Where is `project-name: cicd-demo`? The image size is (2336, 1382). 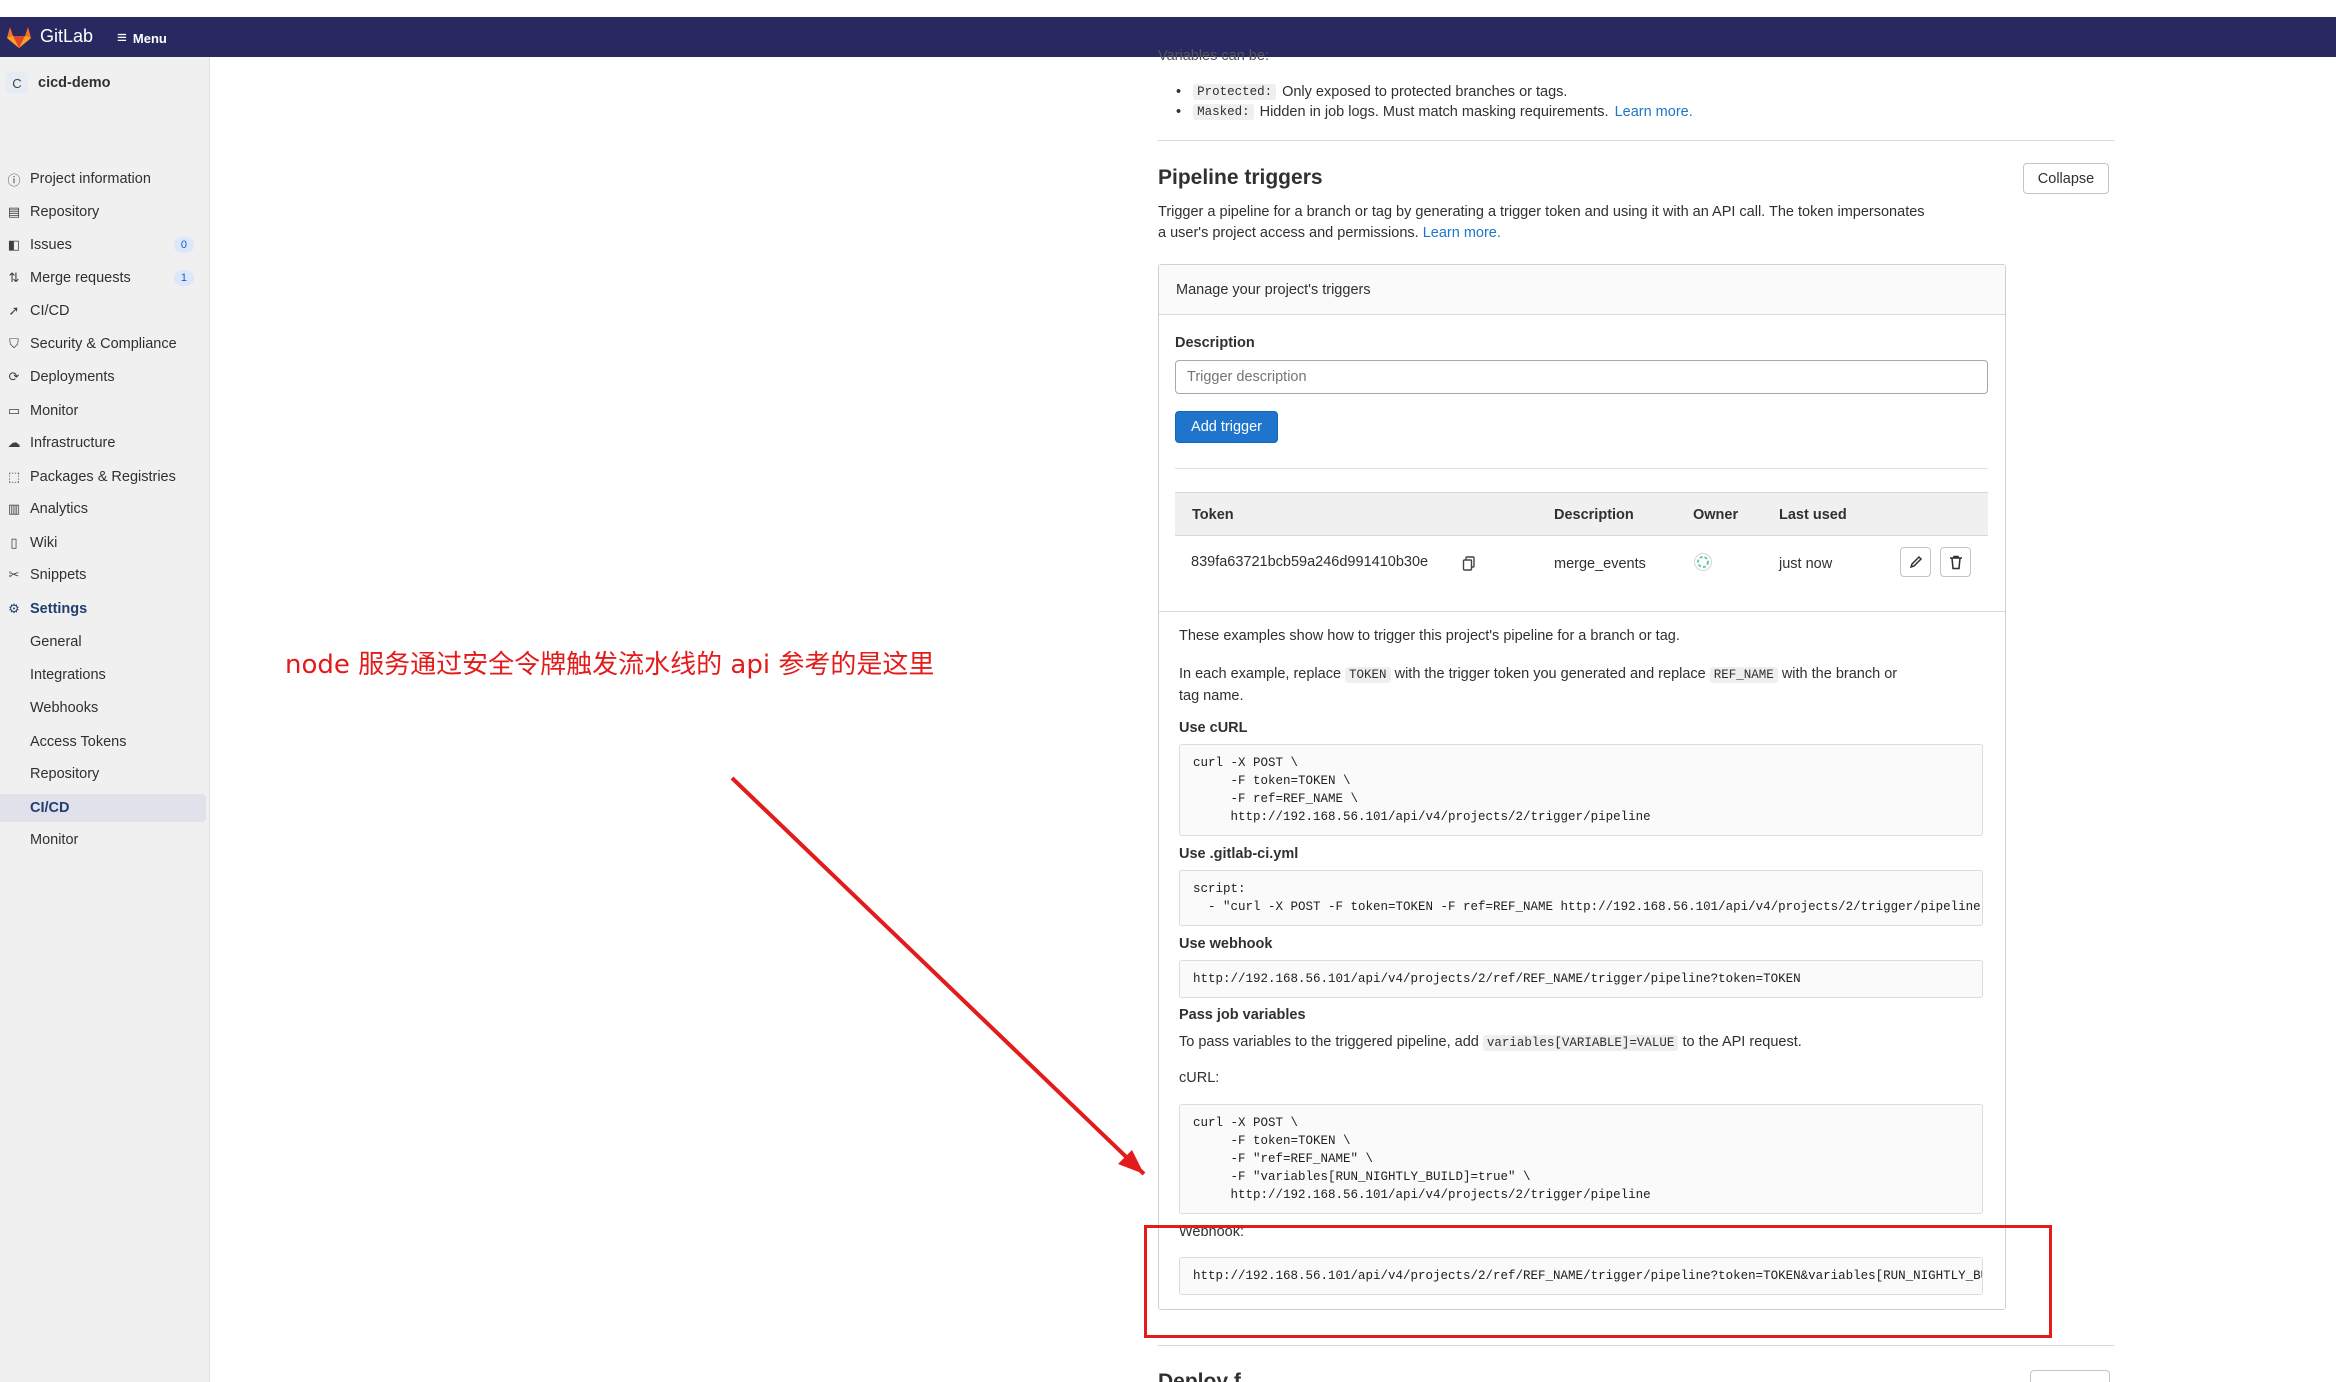
project-name: cicd-demo is located at coordinates (74, 83).